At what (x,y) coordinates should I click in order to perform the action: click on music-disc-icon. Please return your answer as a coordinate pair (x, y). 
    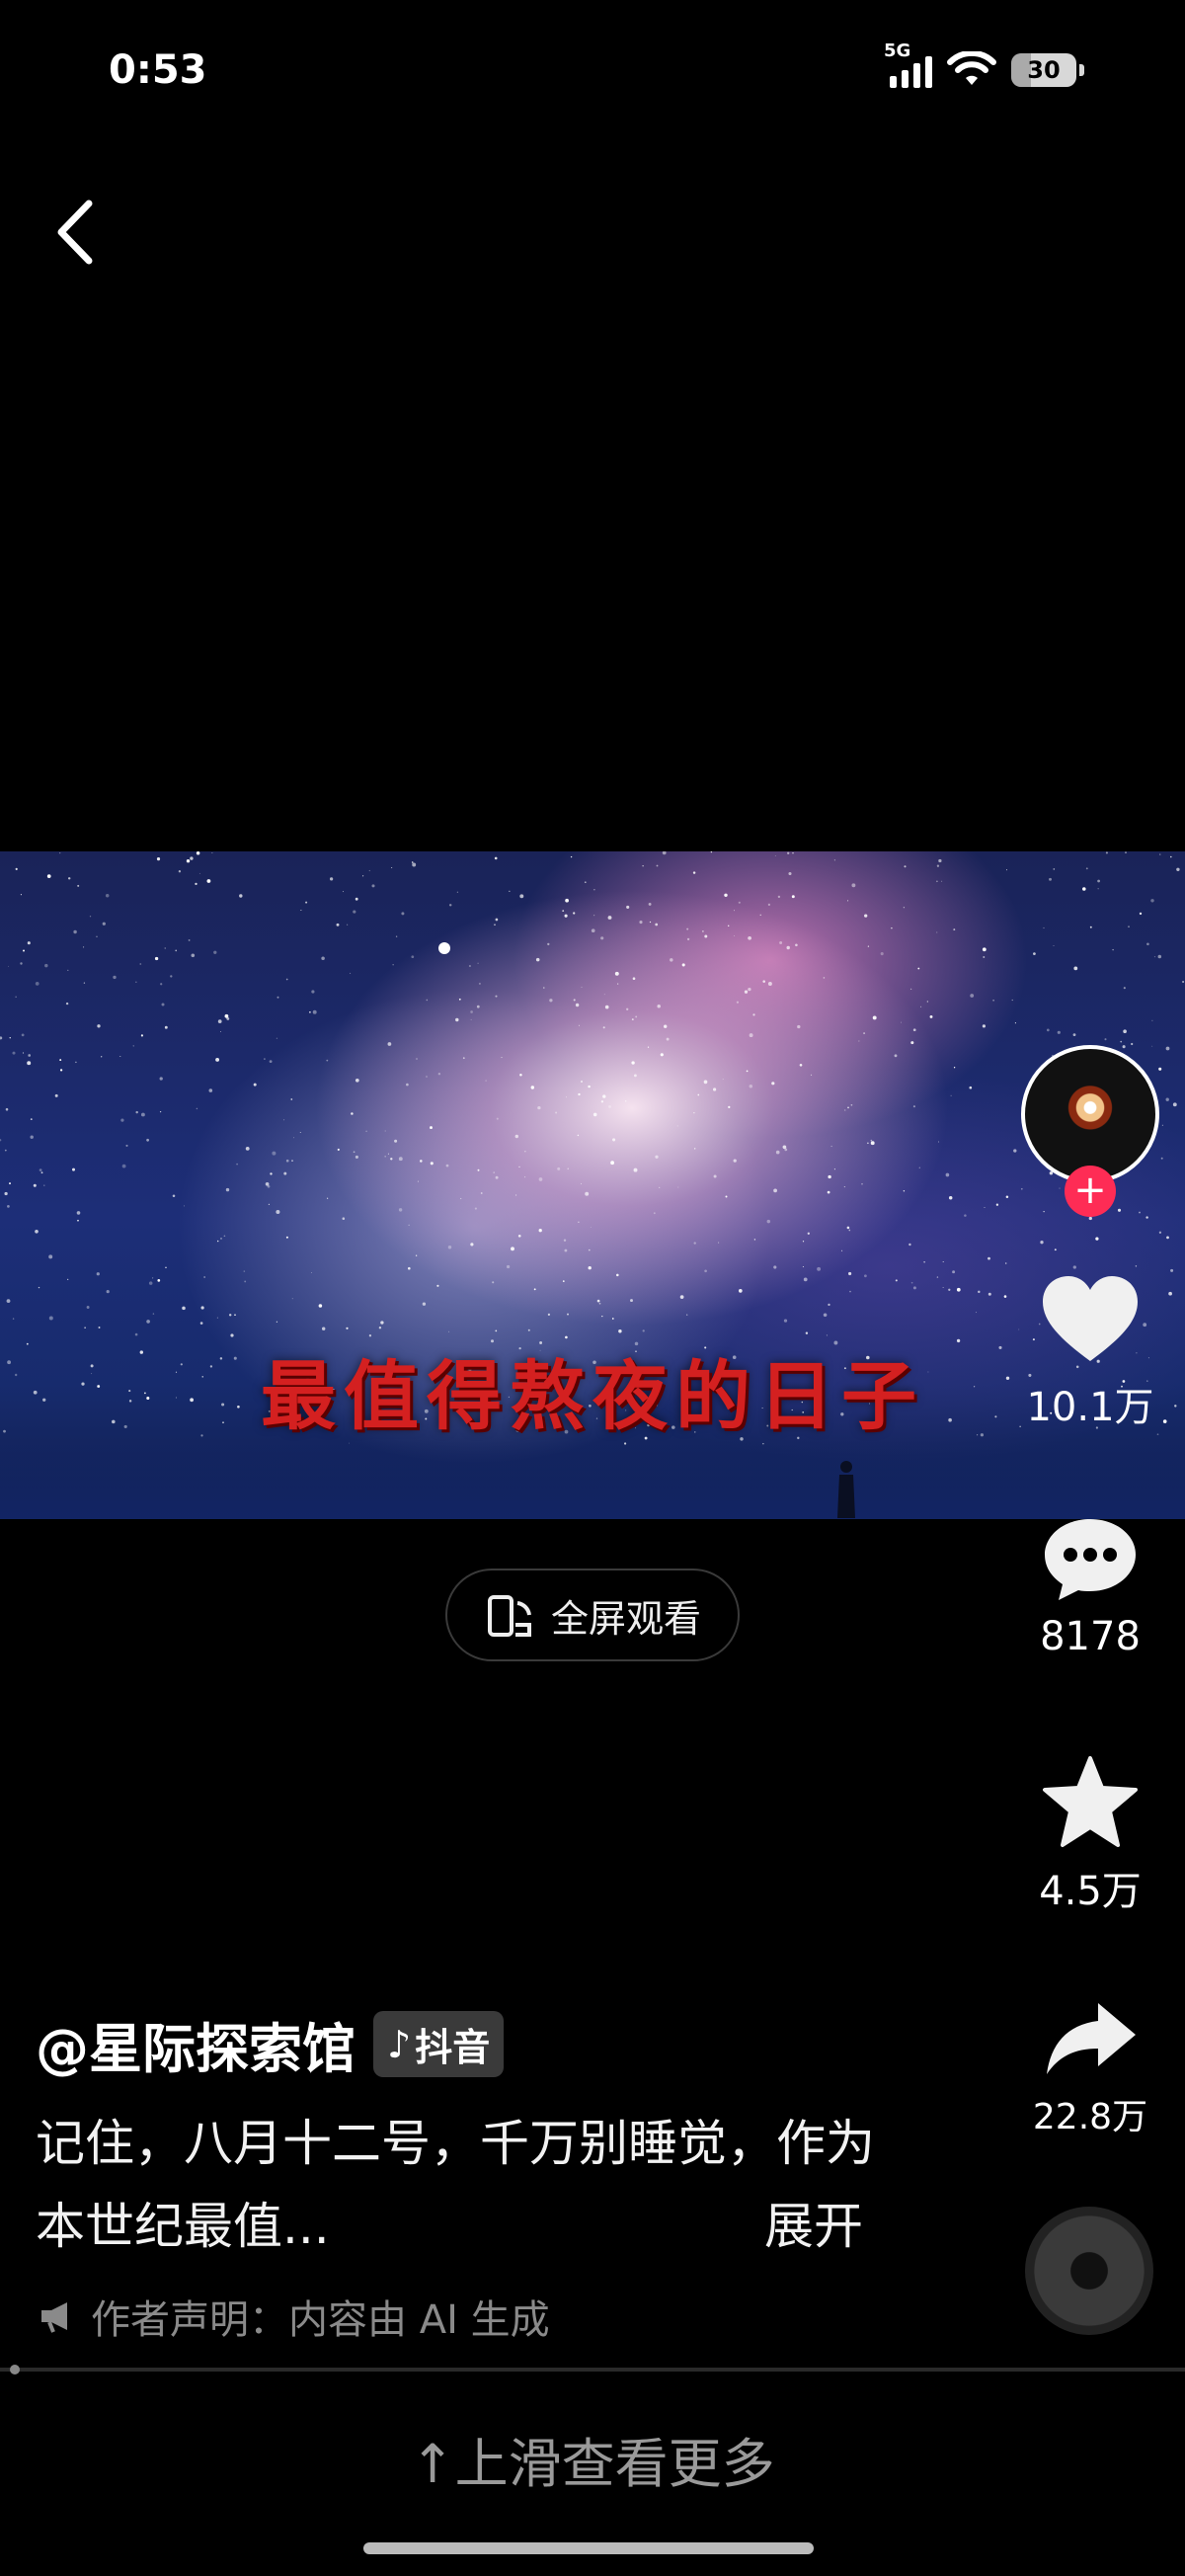
    Looking at the image, I should click on (1089, 2271).